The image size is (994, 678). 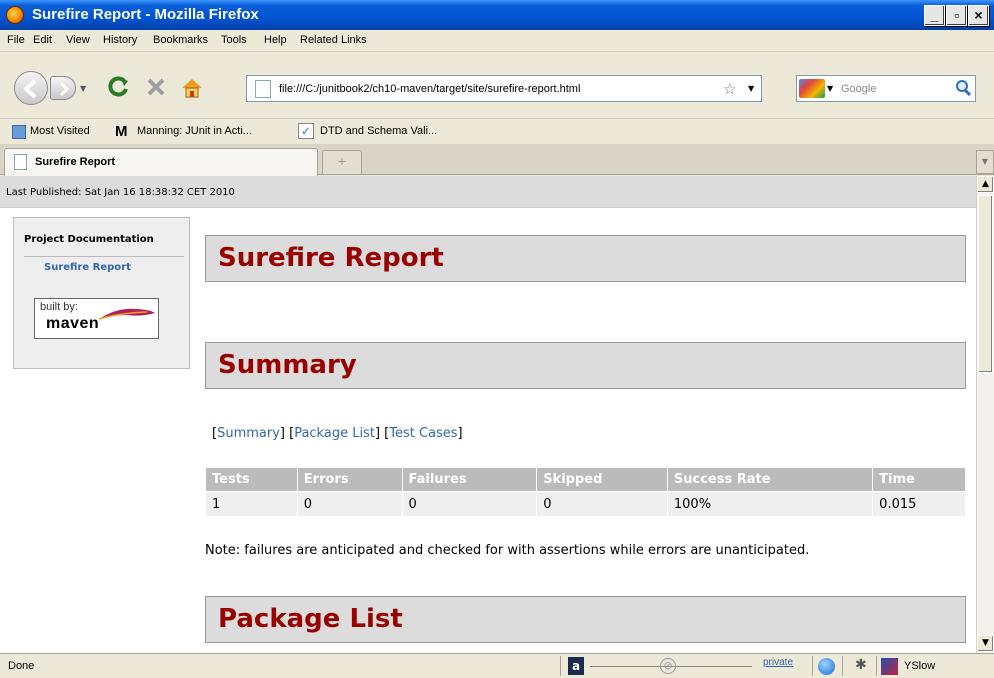 I want to click on bookmark-star-icon: ☆, so click(x=729, y=89).